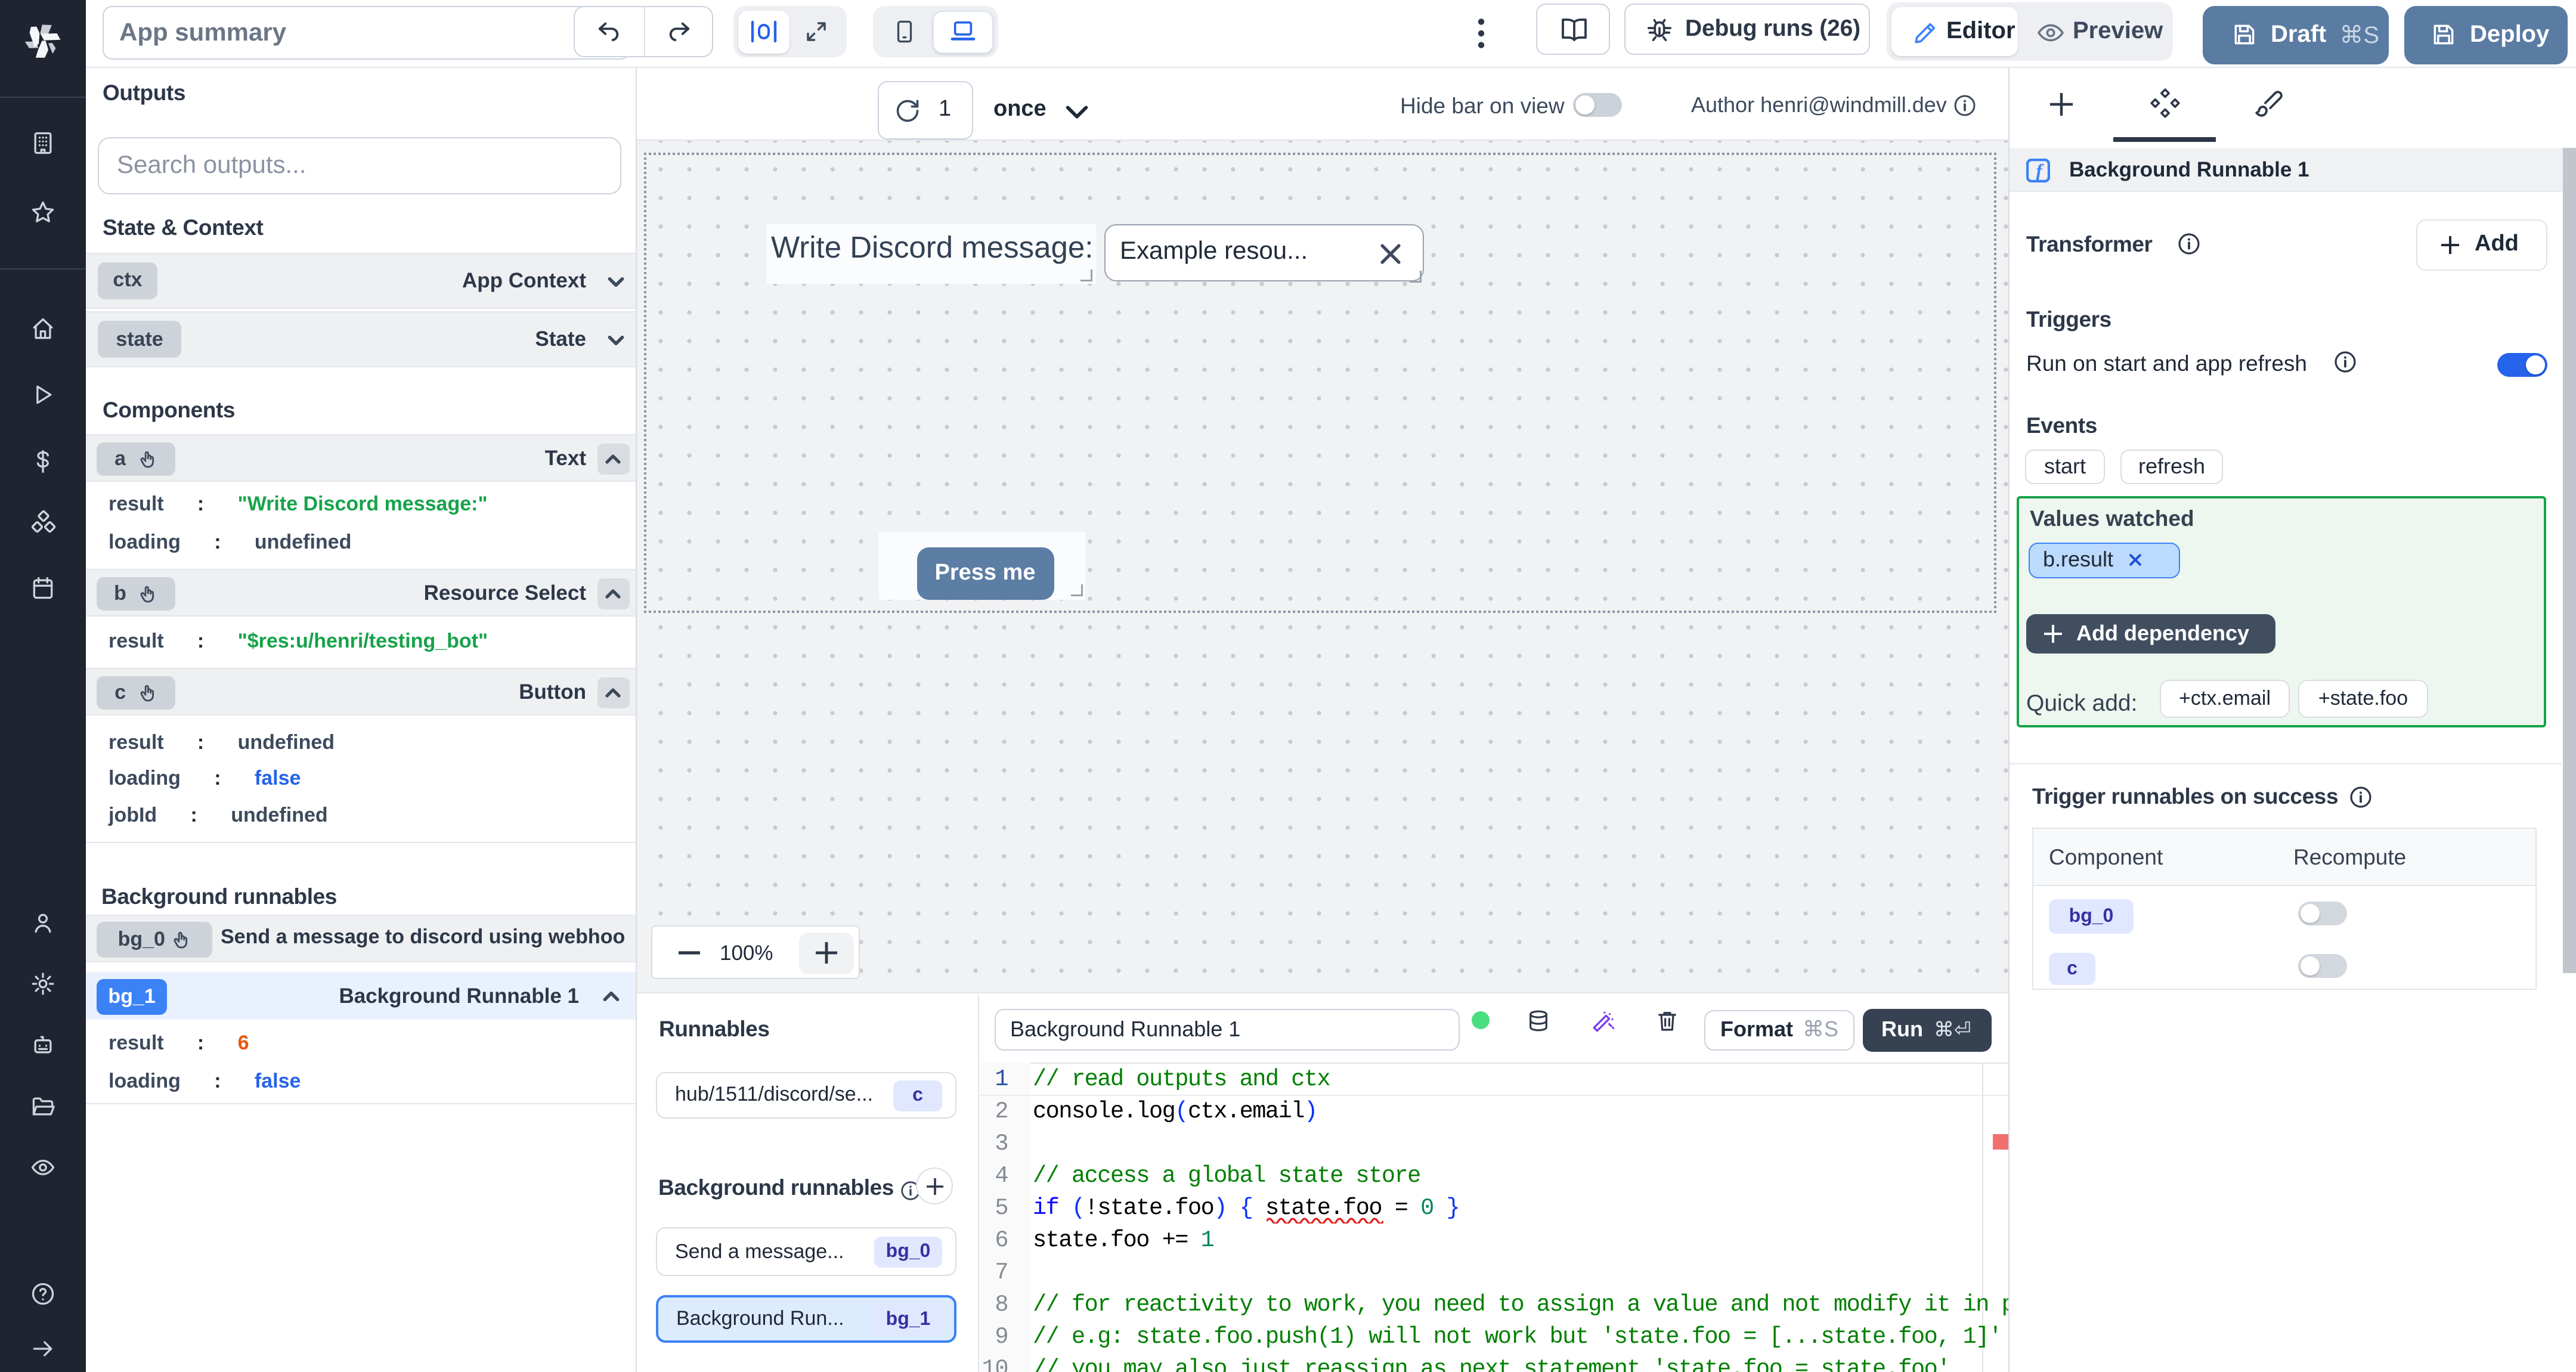 This screenshot has width=2576, height=1372. What do you see at coordinates (2040, 171) in the screenshot?
I see `svg-text: f` at bounding box center [2040, 171].